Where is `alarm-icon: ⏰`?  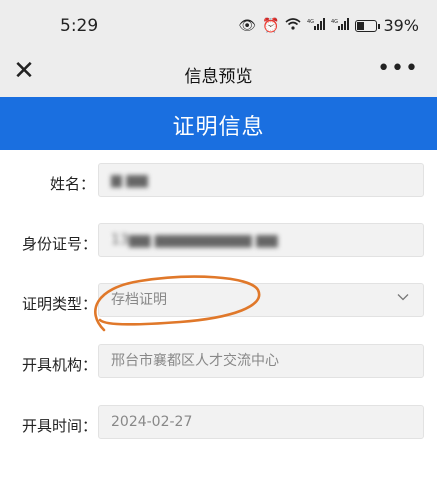
alarm-icon: ⏰ is located at coordinates (271, 25).